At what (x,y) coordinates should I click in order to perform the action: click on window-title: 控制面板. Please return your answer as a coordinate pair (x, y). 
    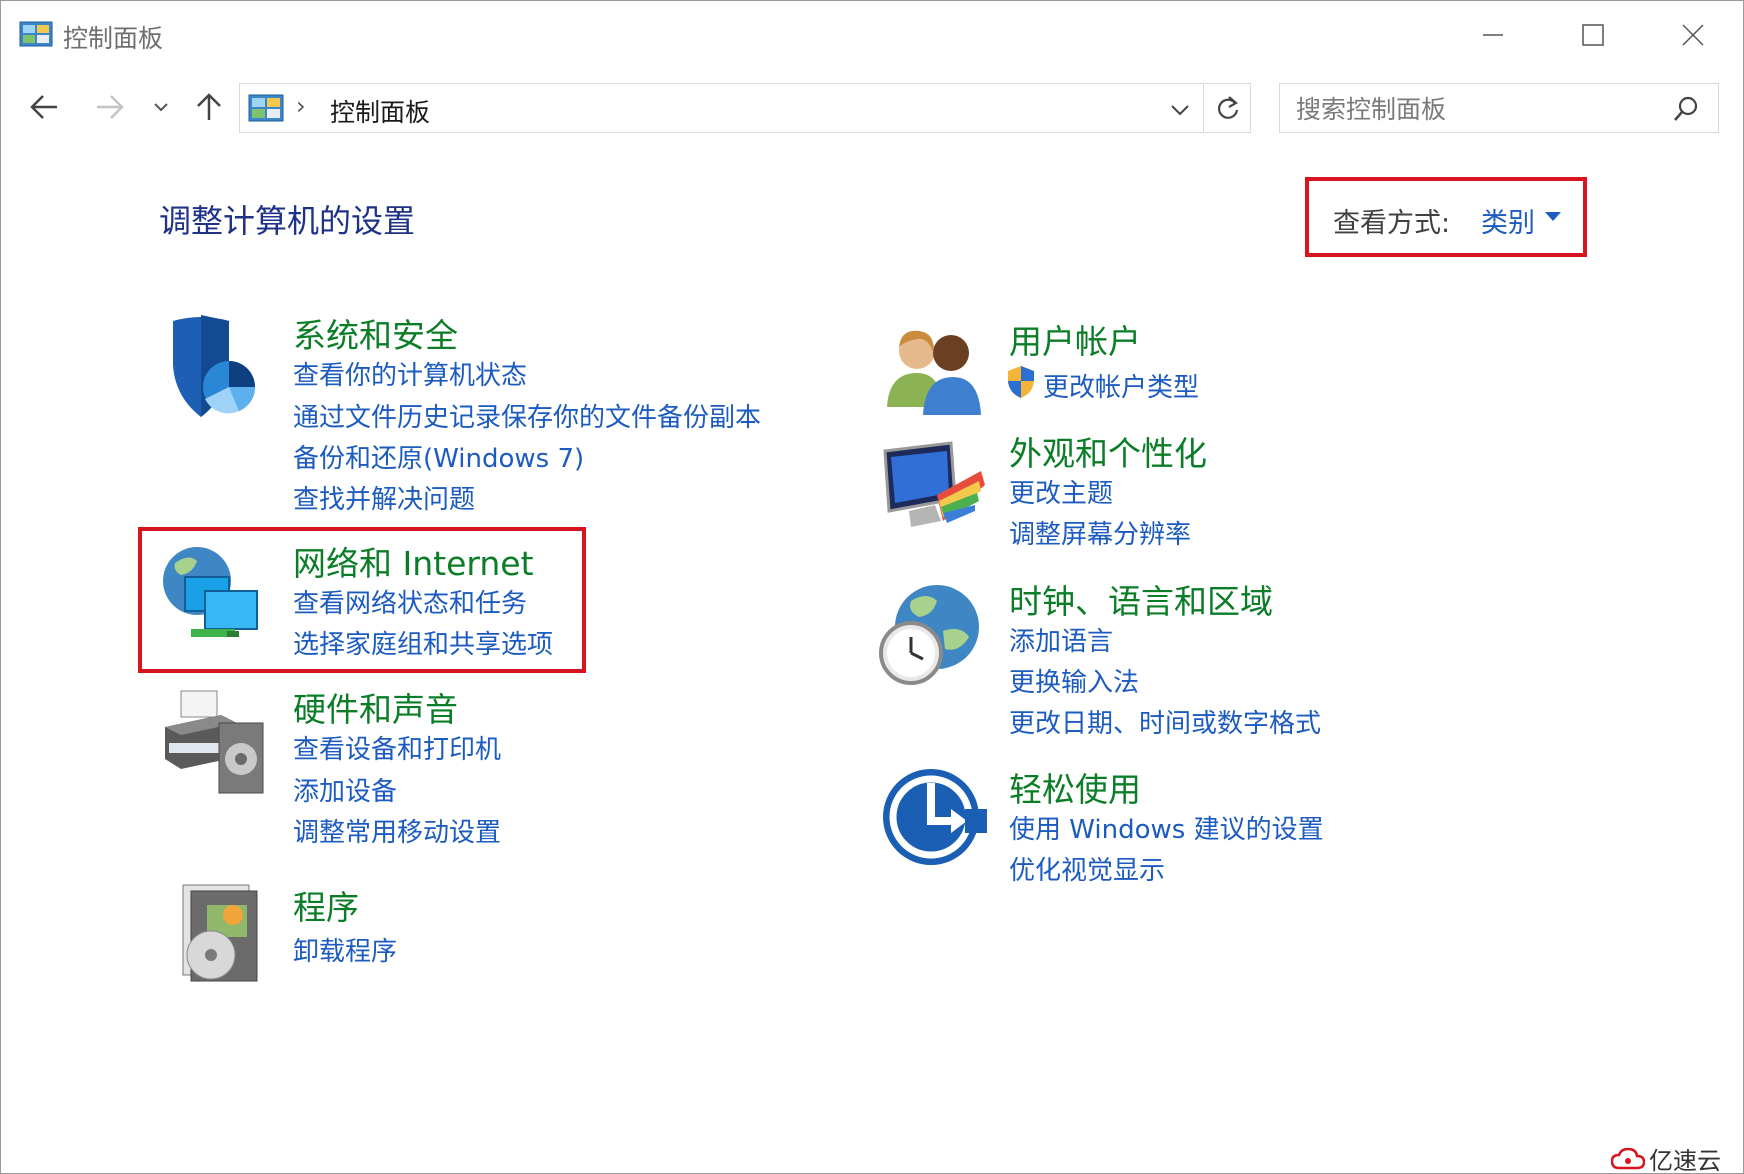
    Looking at the image, I should click on (113, 38).